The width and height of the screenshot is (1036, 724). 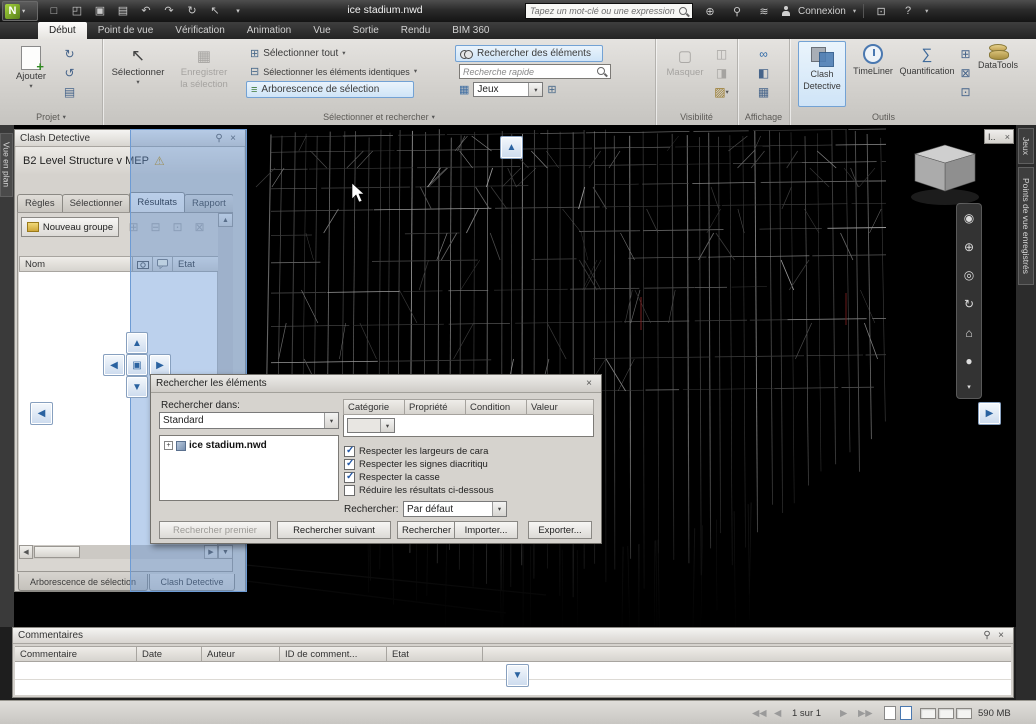 What do you see at coordinates (169, 10) in the screenshot?
I see `redo-icon: ↷` at bounding box center [169, 10].